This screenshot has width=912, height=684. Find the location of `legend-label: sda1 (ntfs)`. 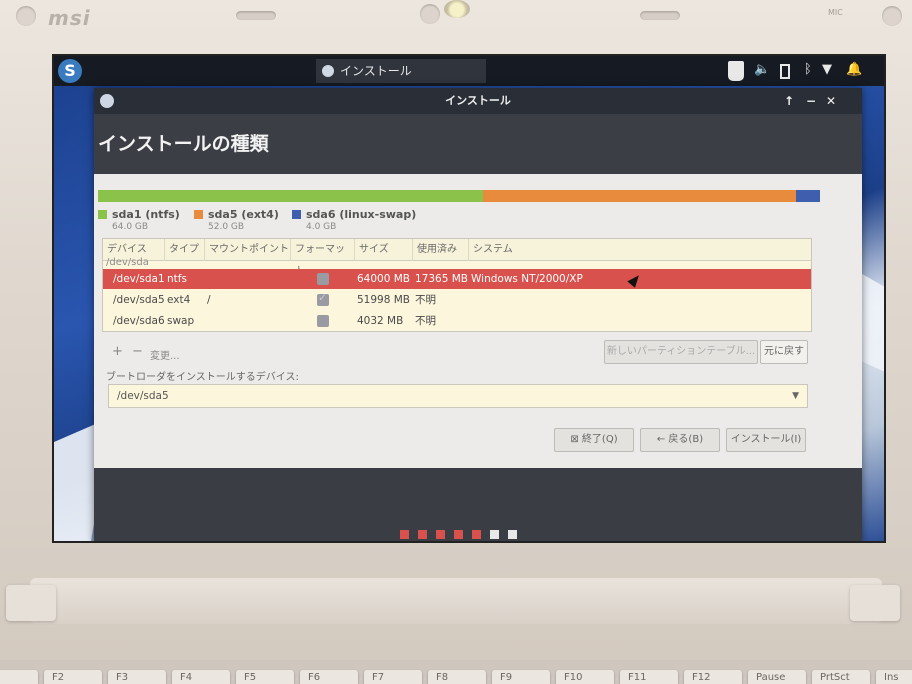

legend-label: sda1 (ntfs) is located at coordinates (146, 214).